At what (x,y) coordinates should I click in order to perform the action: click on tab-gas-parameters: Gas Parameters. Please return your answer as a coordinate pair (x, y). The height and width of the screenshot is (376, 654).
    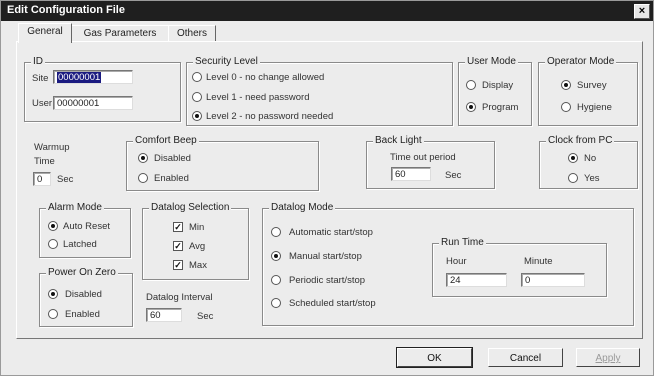
    Looking at the image, I should click on (120, 33).